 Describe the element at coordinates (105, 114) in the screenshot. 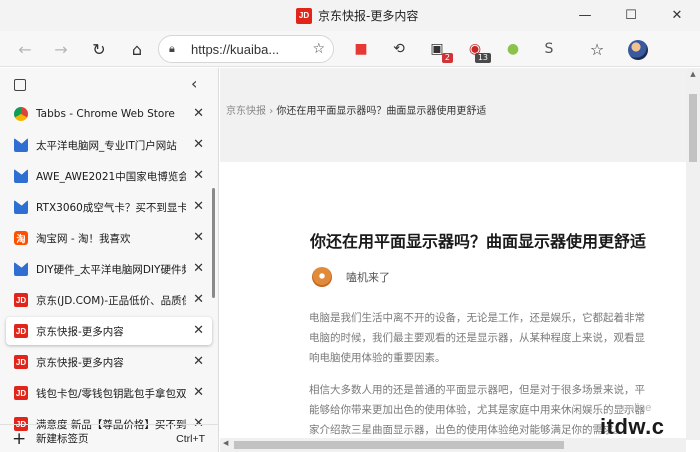

I see `tab-title: Tabbs - Chrome Web Store` at that location.